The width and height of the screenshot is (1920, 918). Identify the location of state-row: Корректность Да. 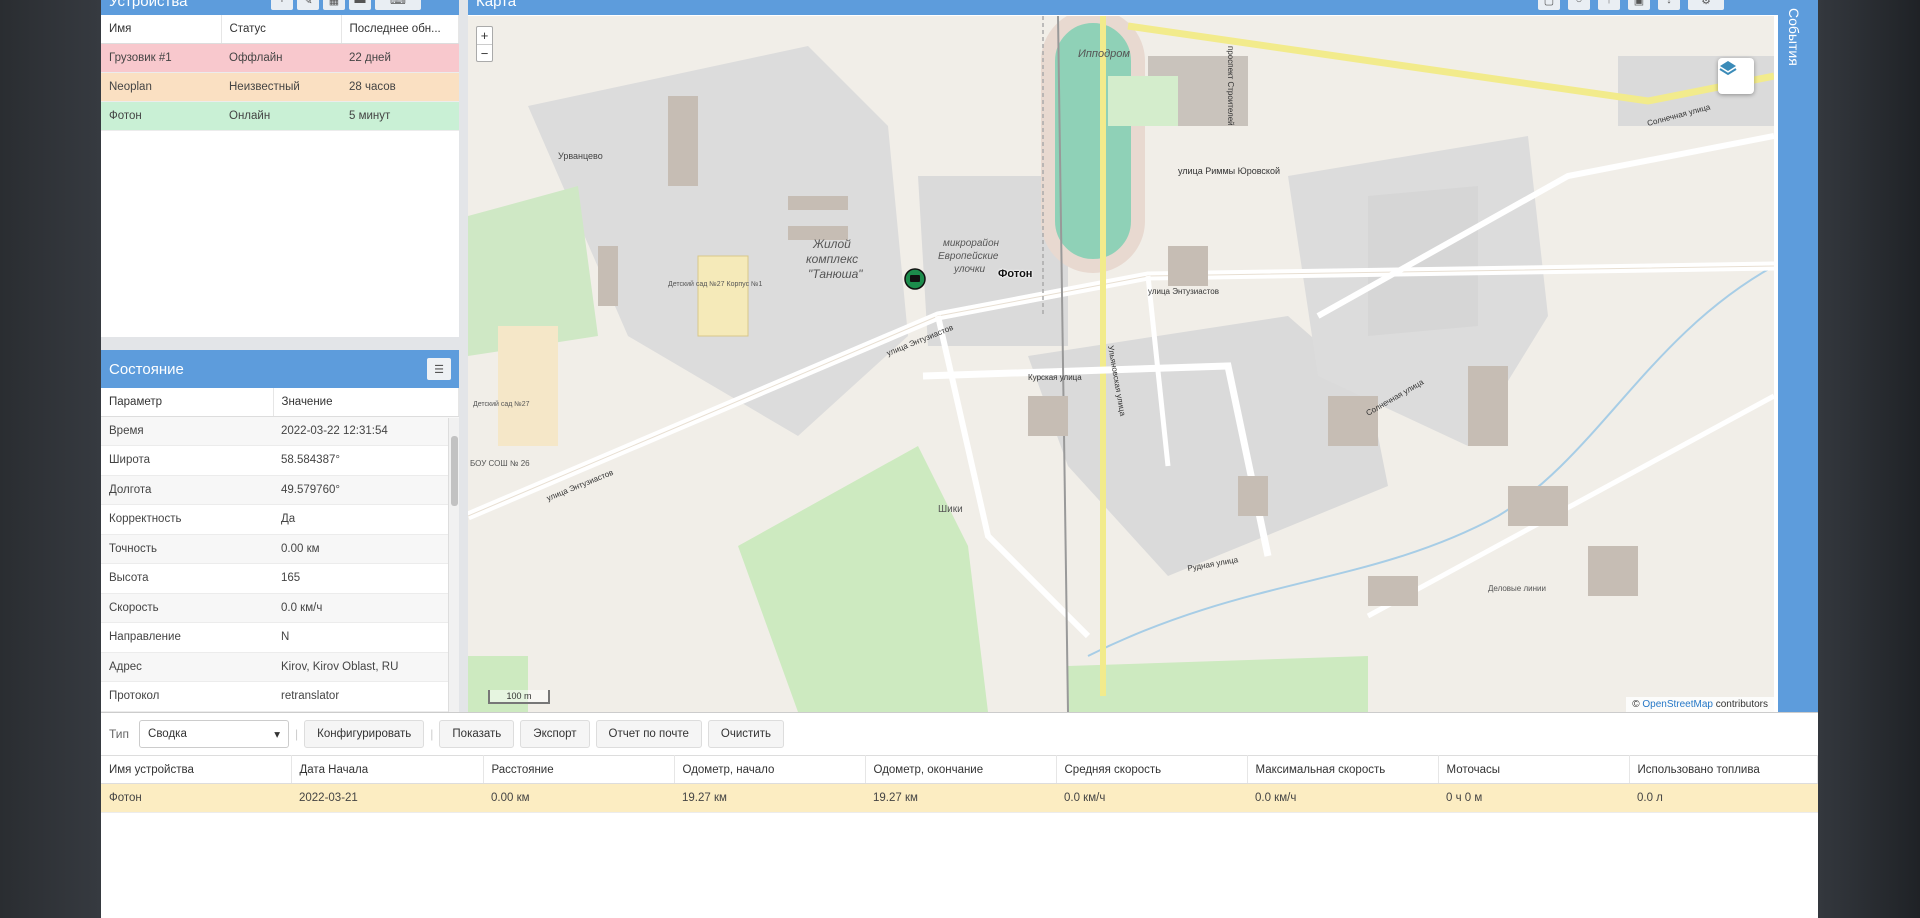
(280, 519).